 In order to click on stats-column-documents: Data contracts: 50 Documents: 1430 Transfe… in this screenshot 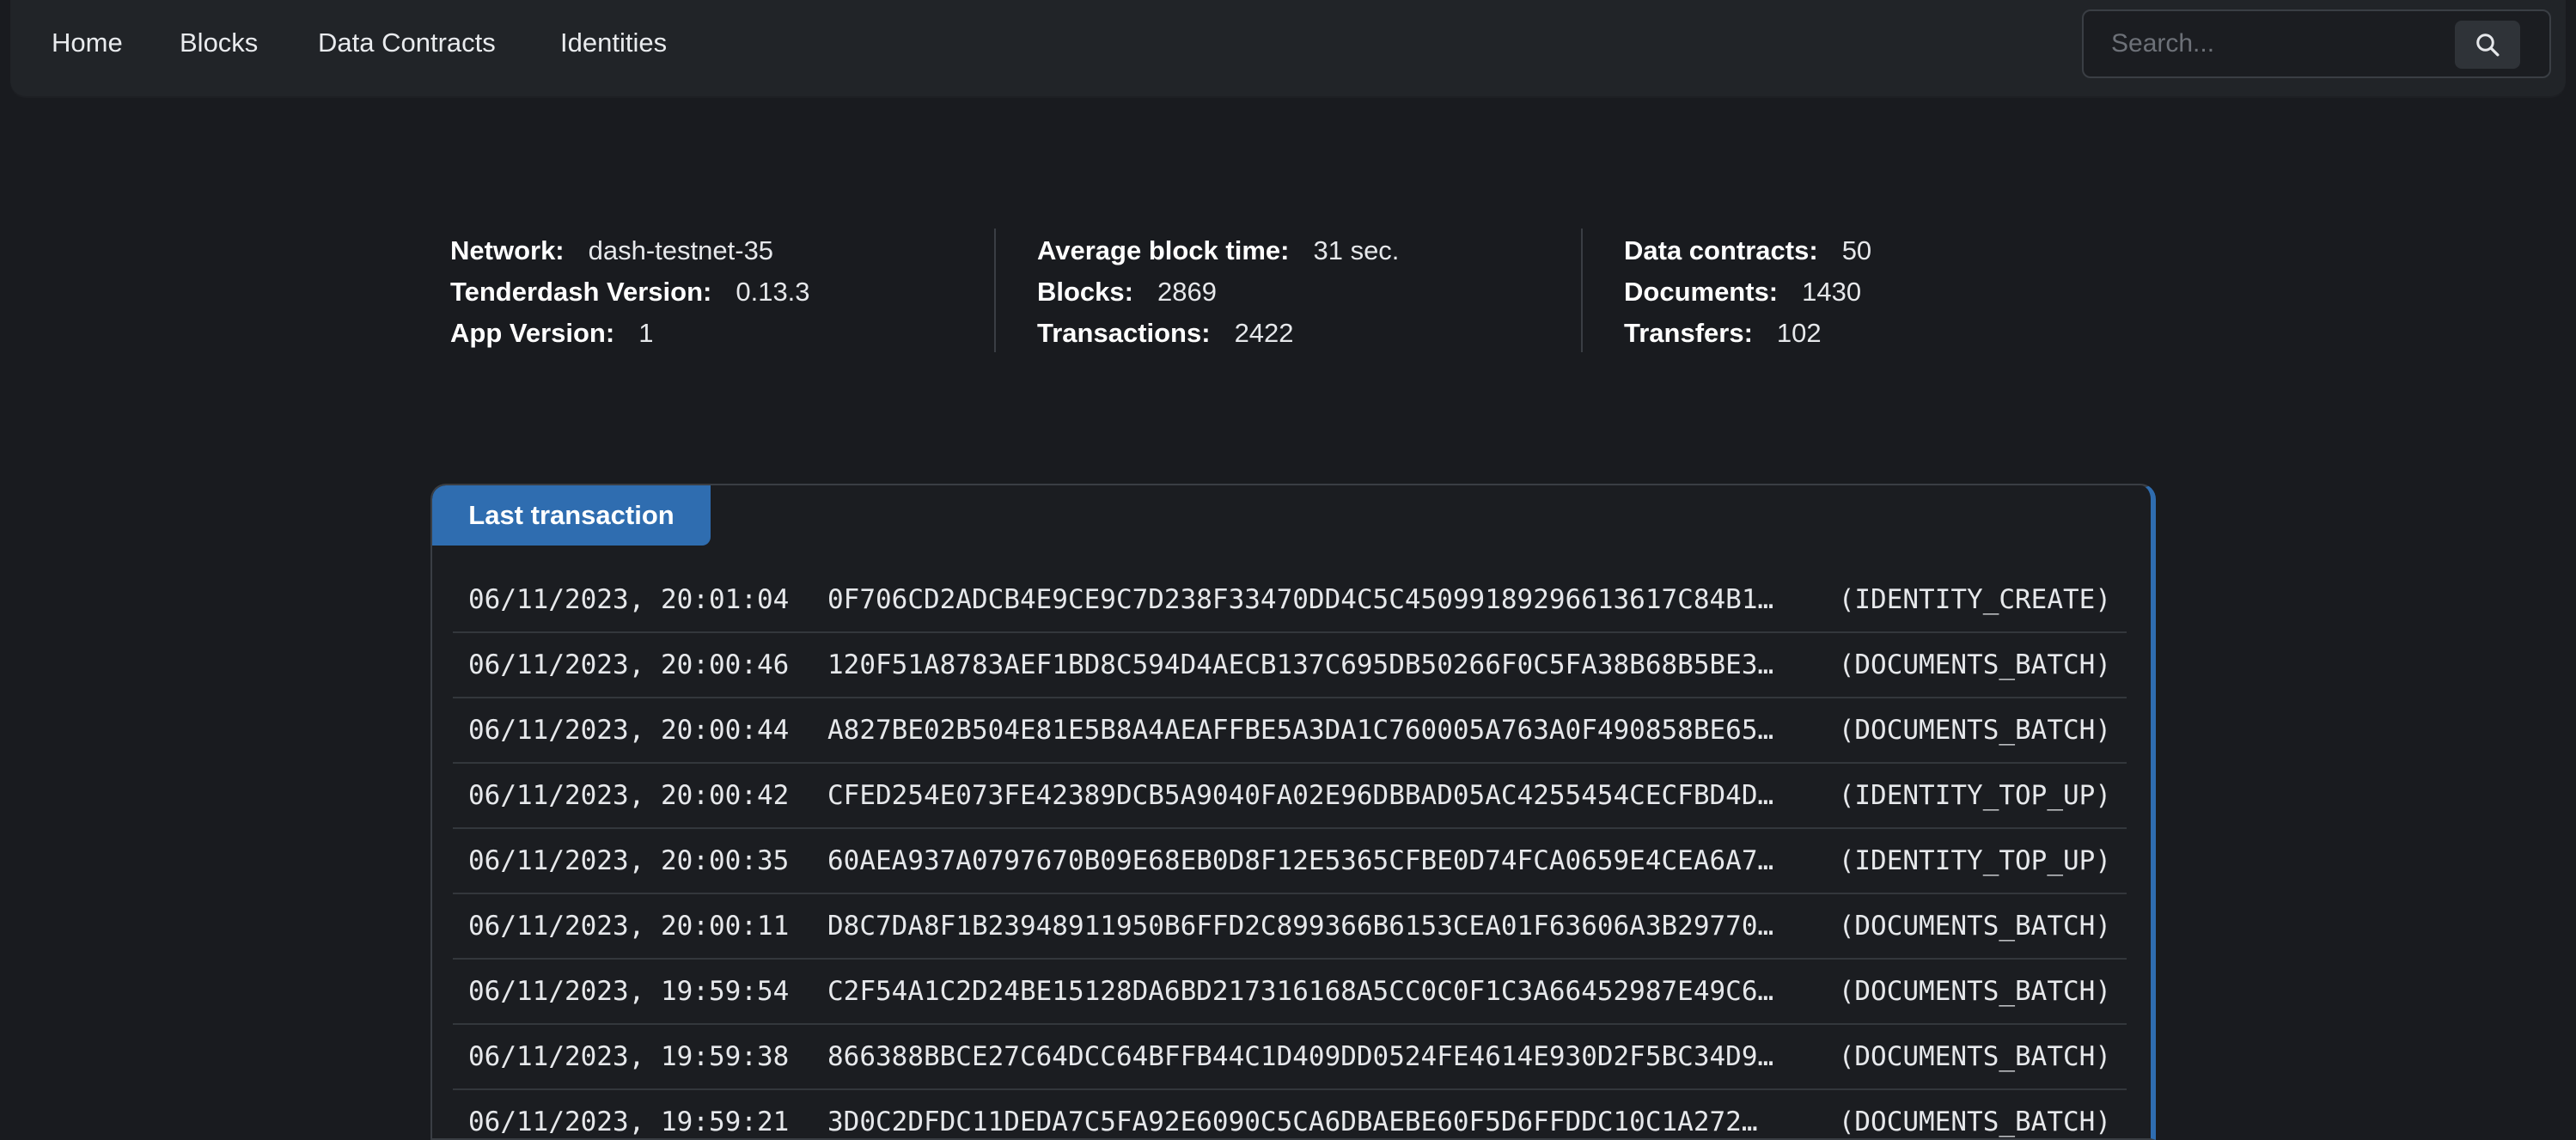, I will do `click(1747, 292)`.